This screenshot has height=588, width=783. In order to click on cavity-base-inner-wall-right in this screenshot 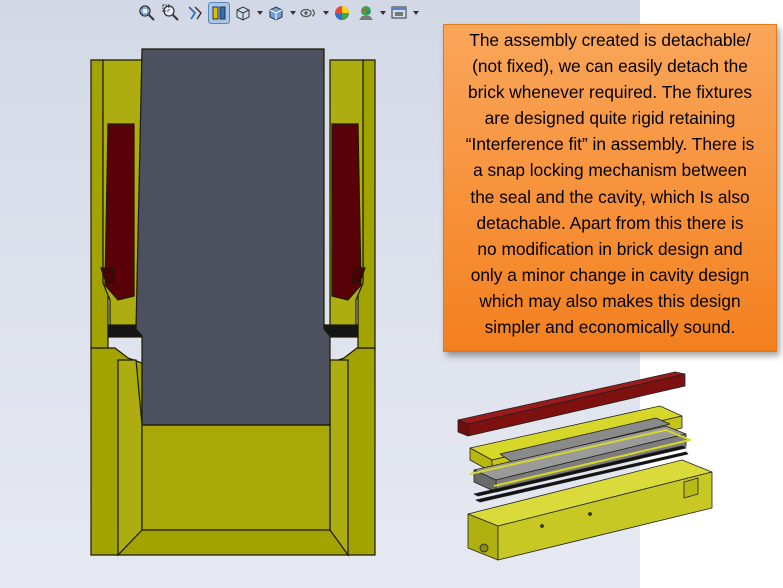, I will do `click(339, 458)`.